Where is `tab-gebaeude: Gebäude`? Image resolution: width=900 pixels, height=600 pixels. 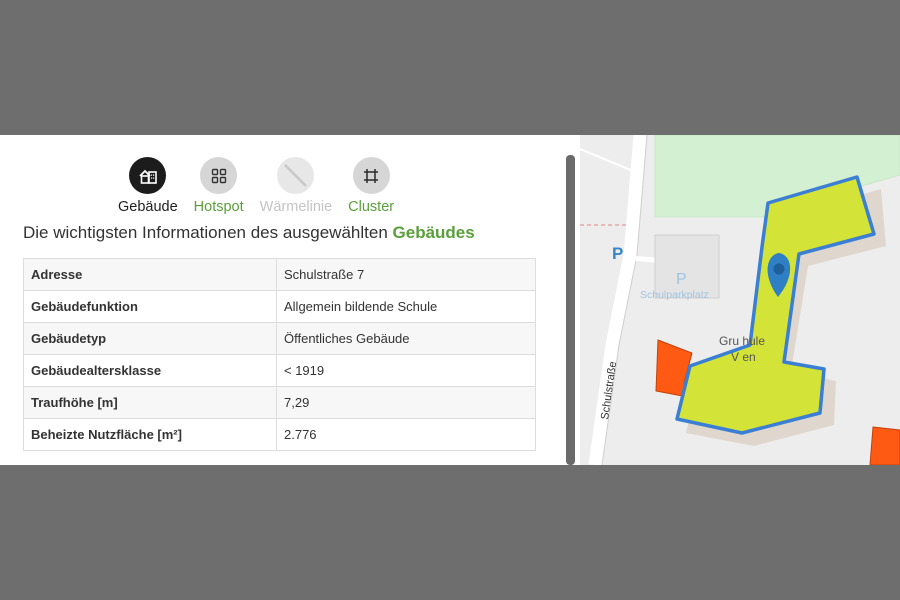
tab-gebaeude: Gebäude is located at coordinates (148, 186).